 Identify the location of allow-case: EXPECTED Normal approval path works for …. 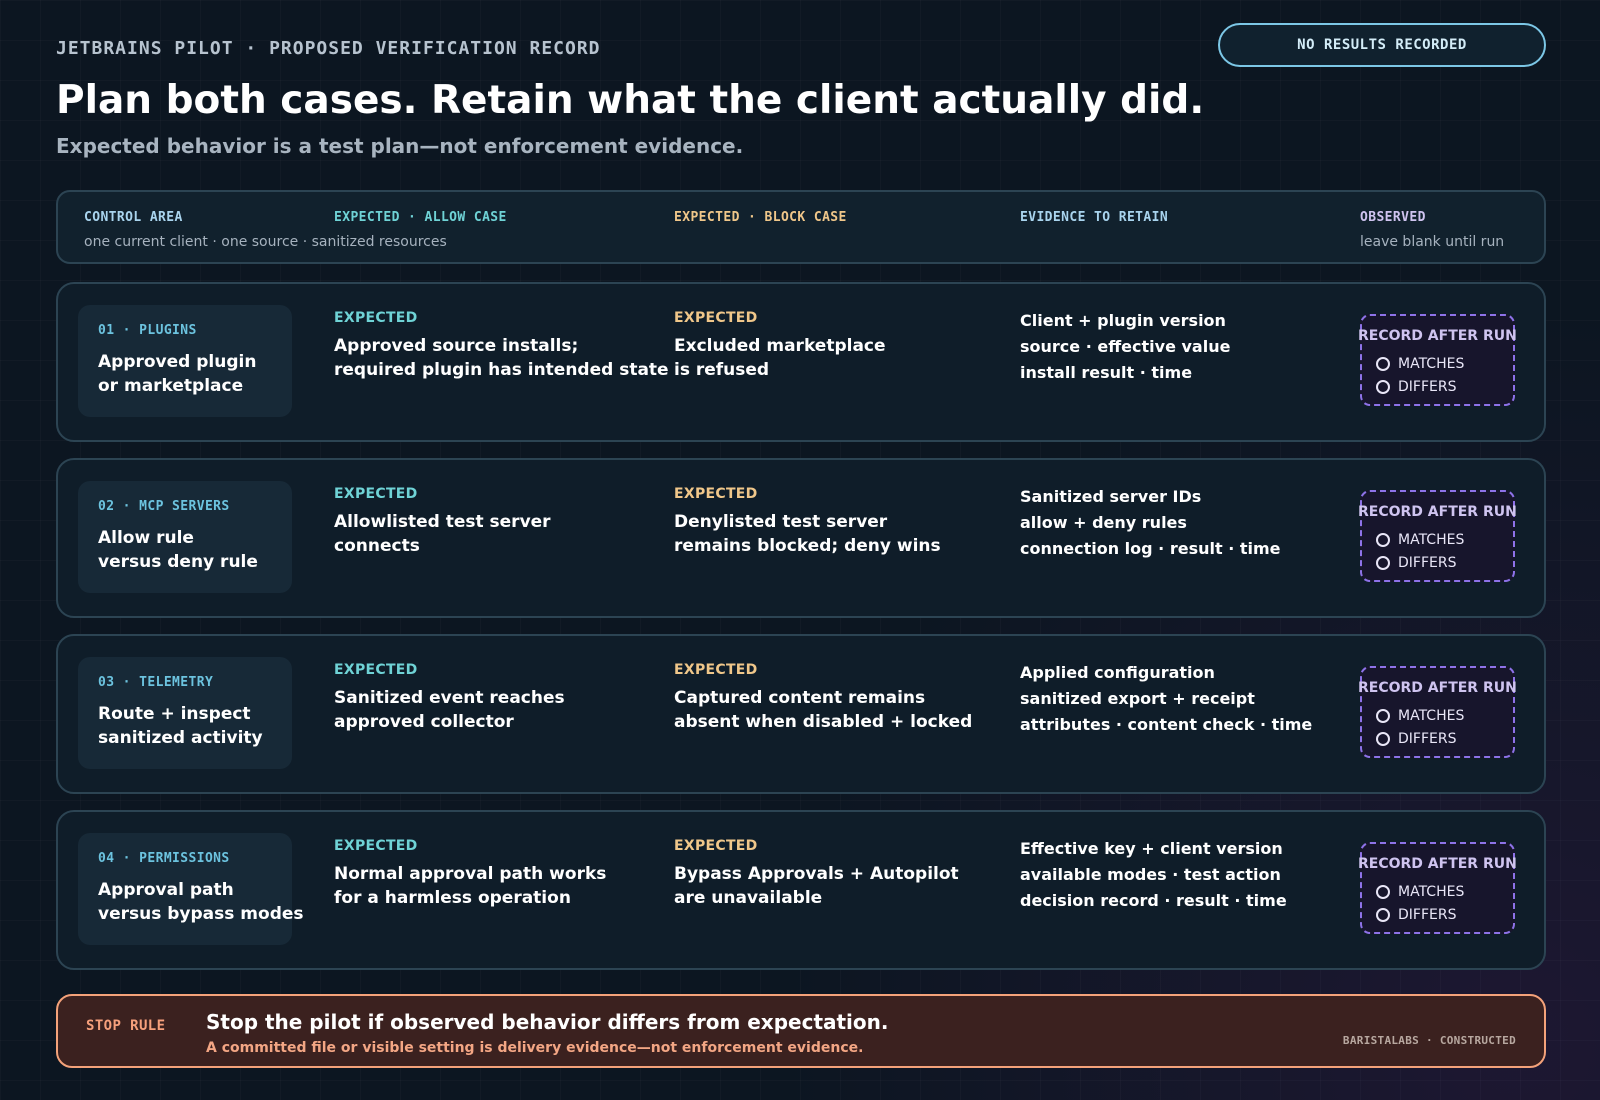
(470, 874).